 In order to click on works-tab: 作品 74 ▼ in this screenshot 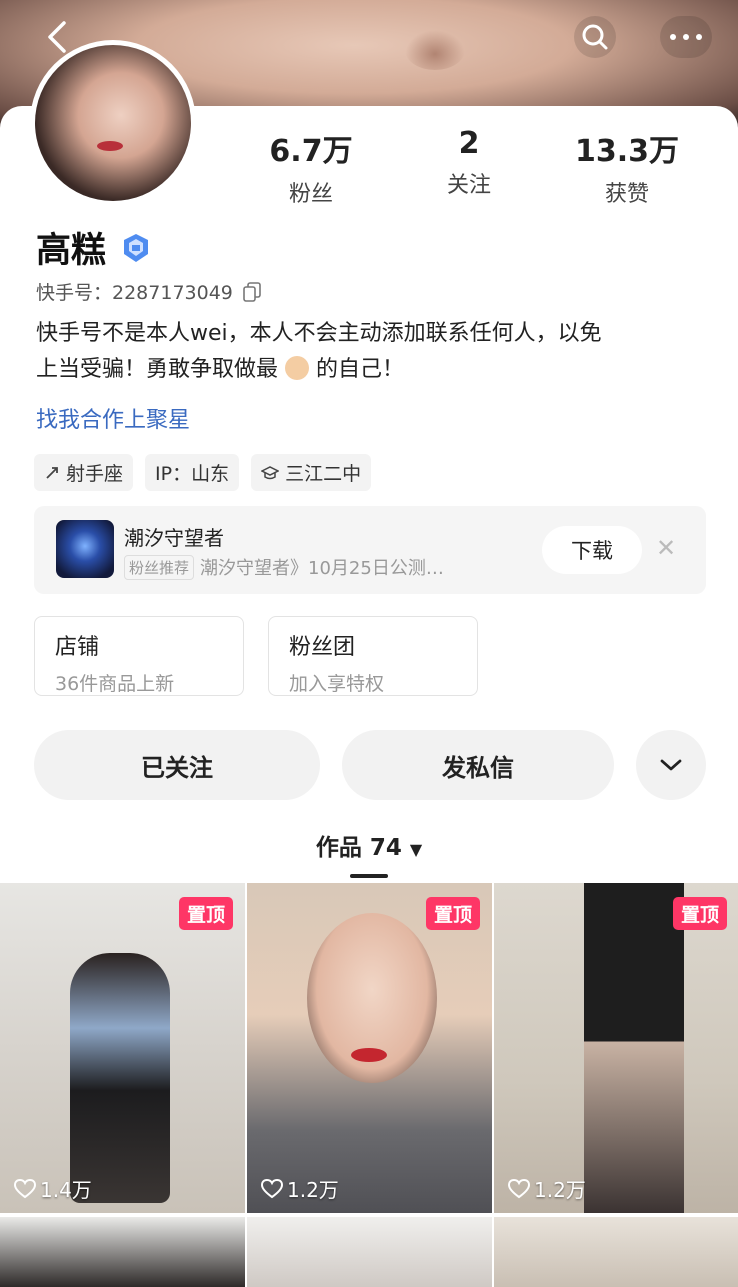, I will do `click(369, 853)`.